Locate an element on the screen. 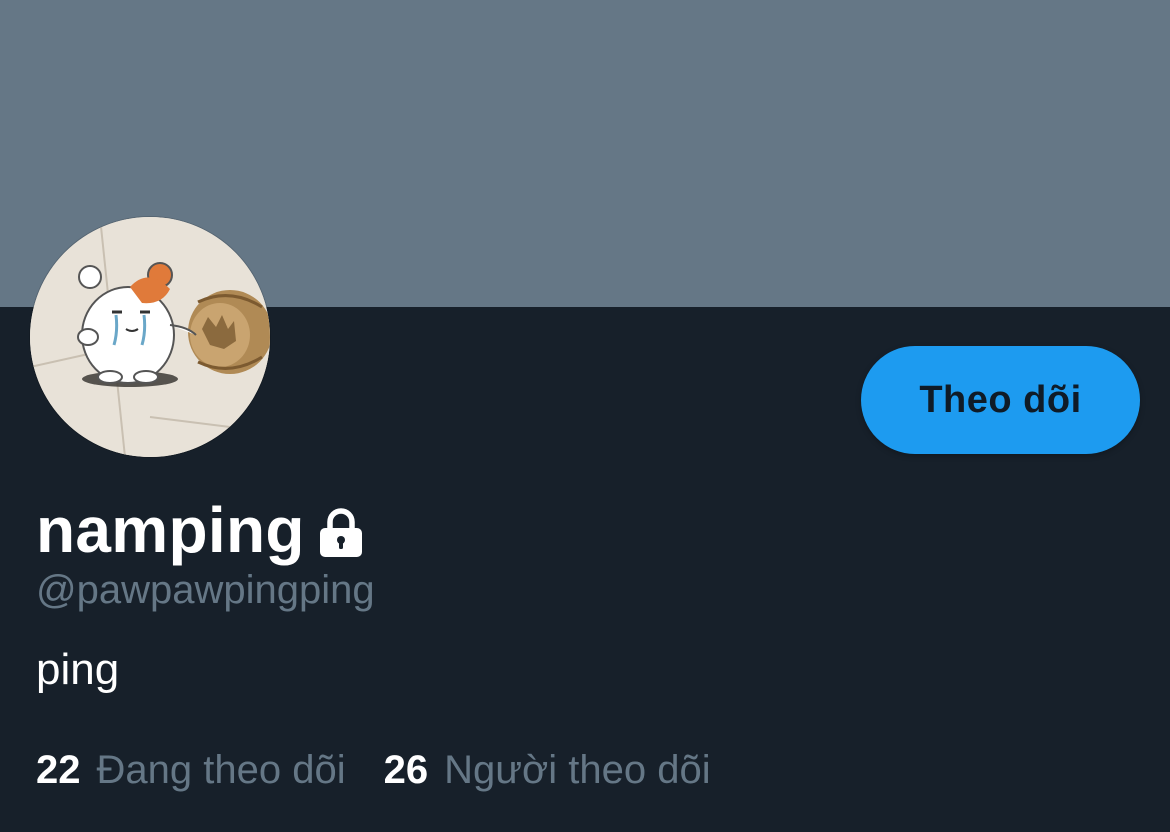 The width and height of the screenshot is (1170, 832). followers-count: 26 is located at coordinates (406, 770).